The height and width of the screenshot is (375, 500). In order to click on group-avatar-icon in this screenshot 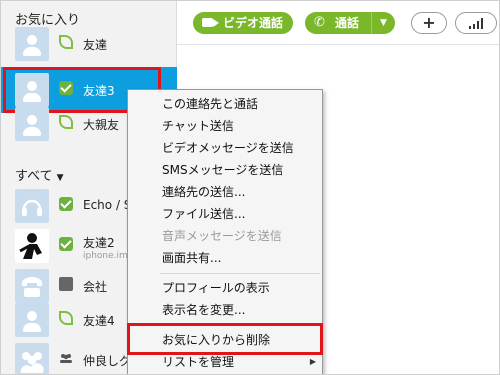, I will do `click(32, 358)`.